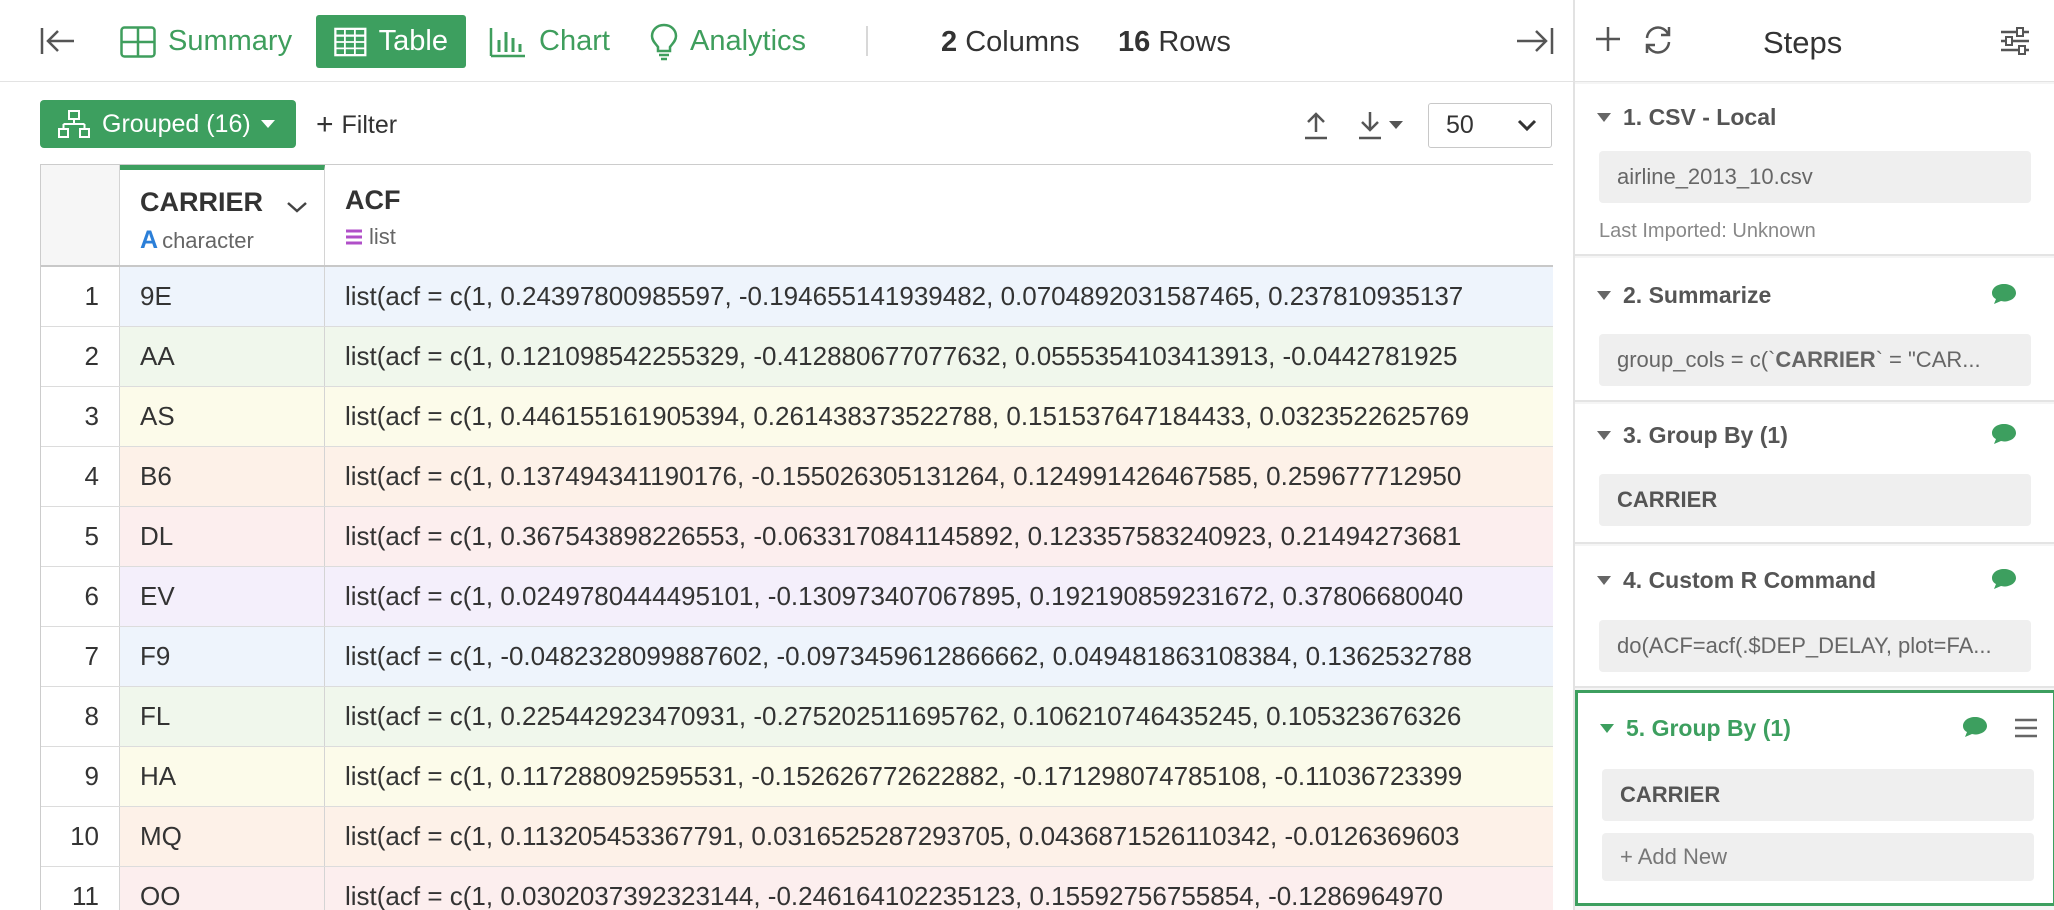 The width and height of the screenshot is (2054, 910). I want to click on row-number: 1, so click(80, 296).